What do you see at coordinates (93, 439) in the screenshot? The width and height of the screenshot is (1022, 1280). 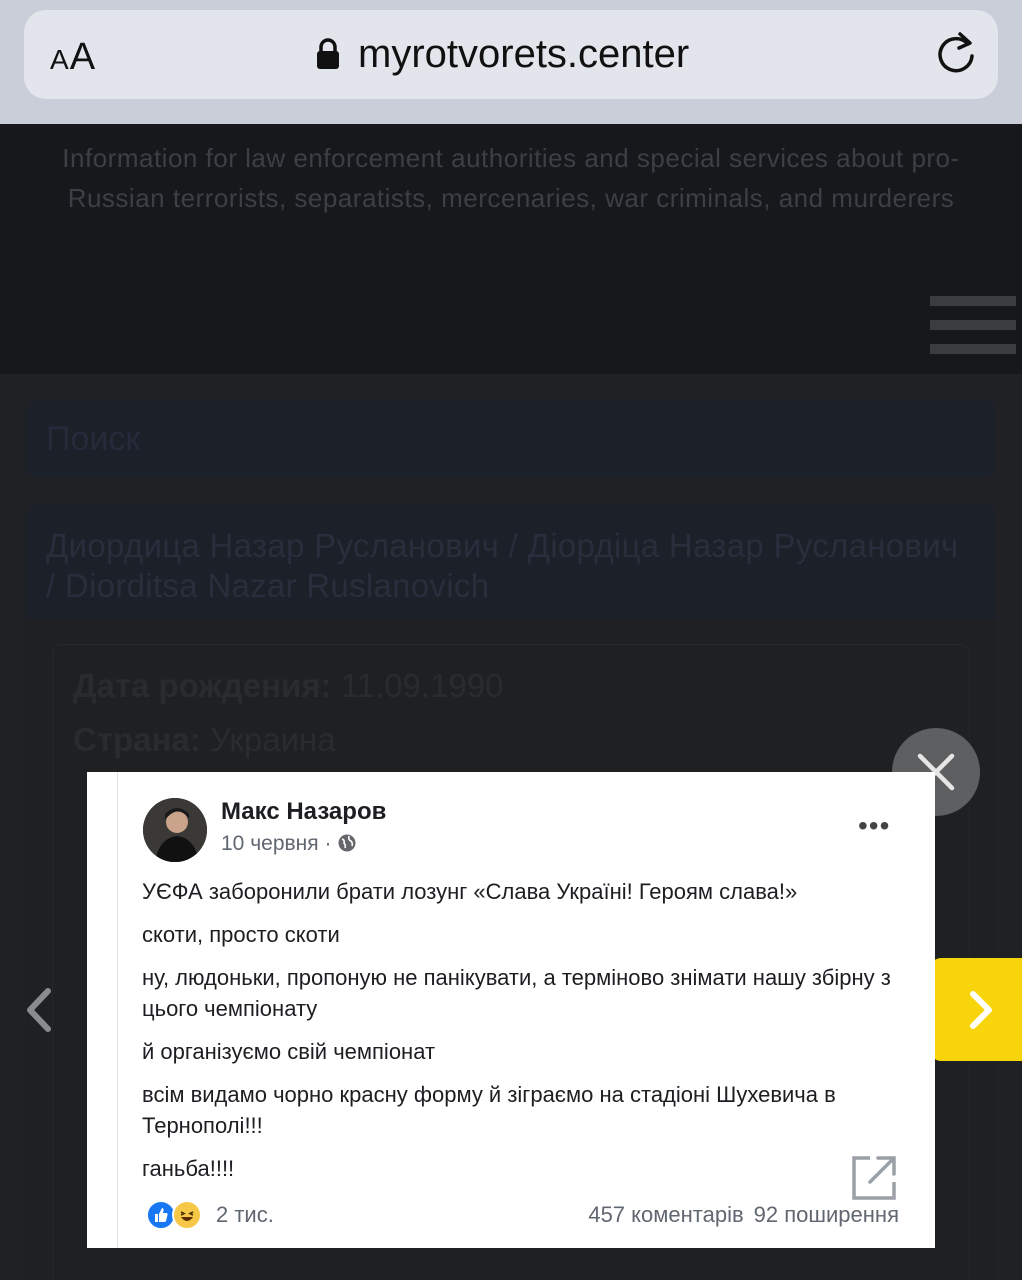 I see `search-label: Поиск` at bounding box center [93, 439].